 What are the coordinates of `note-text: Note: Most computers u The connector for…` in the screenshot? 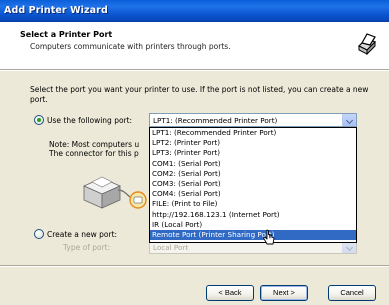 It's located at (99, 149).